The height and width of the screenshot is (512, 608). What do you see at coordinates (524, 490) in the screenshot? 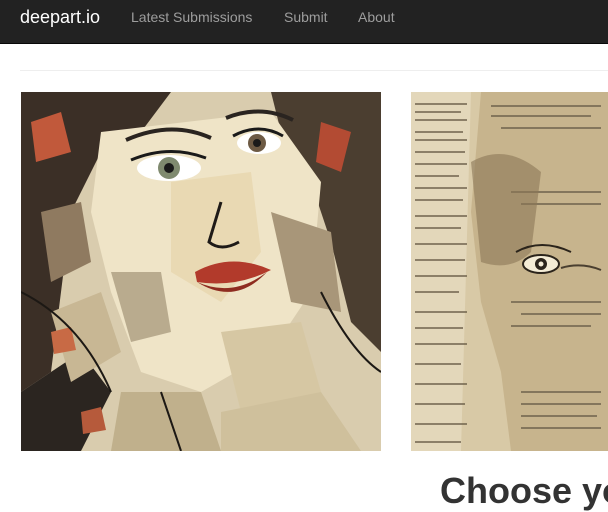
I see `choose-heading: Choose yo` at bounding box center [524, 490].